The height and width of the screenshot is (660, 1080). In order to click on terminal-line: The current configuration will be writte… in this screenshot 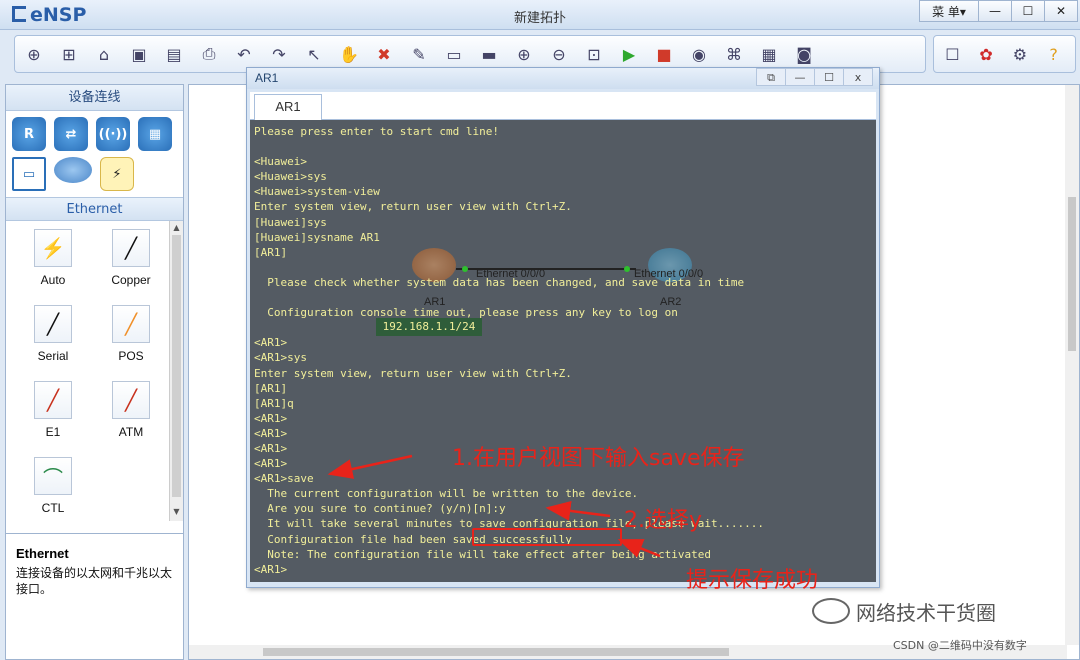, I will do `click(446, 494)`.